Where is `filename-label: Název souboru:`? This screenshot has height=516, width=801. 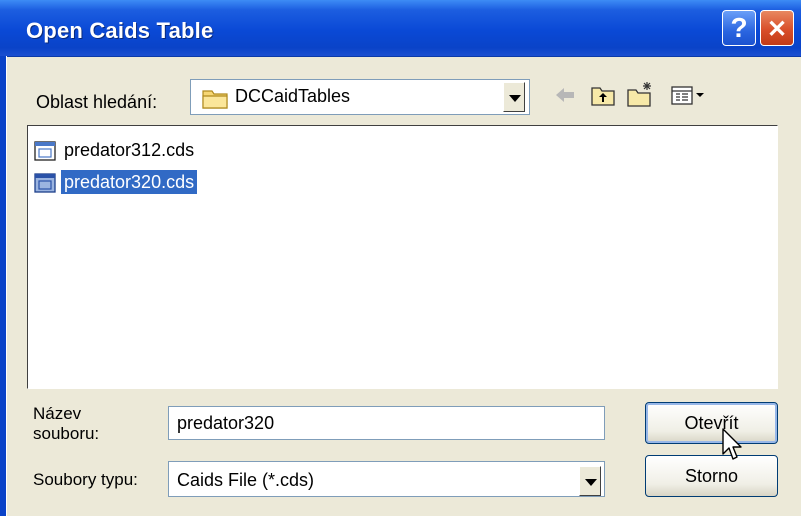 filename-label: Název souboru: is located at coordinates (66, 424).